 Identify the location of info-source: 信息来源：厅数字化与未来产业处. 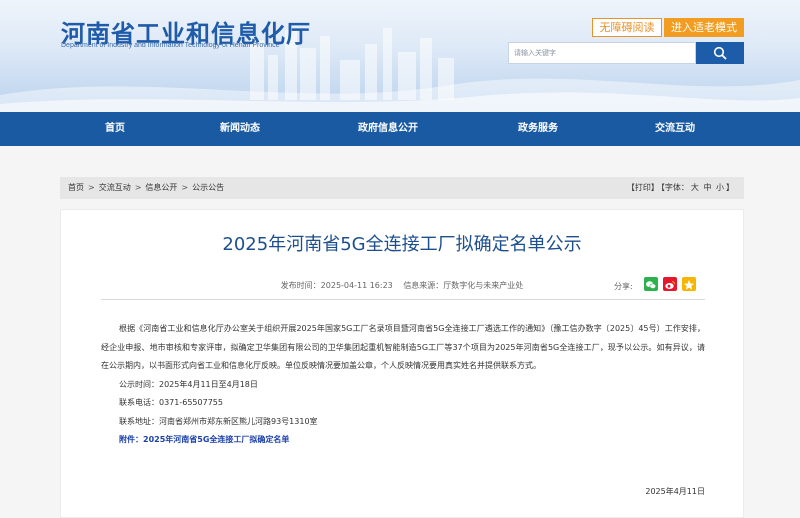
(463, 285).